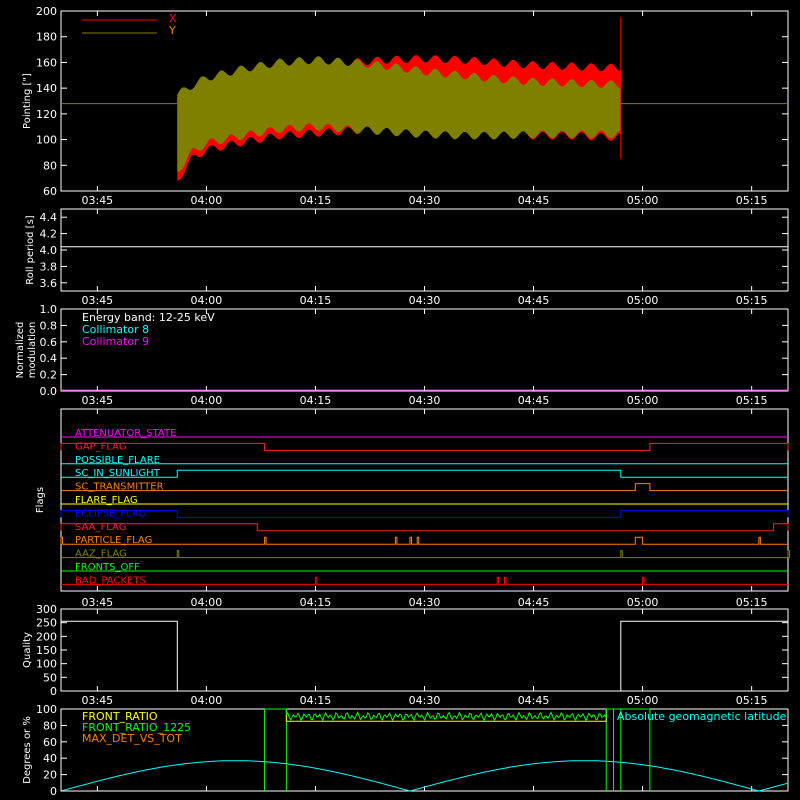 This screenshot has width=800, height=800. What do you see at coordinates (49, 325) in the screenshot?
I see `y-tick-label: 0.8` at bounding box center [49, 325].